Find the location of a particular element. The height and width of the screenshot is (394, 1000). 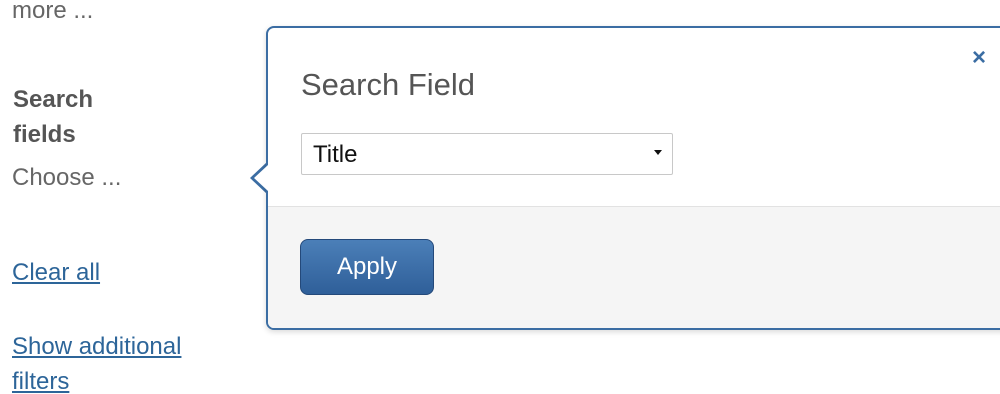

chevron-down-icon is located at coordinates (658, 152).